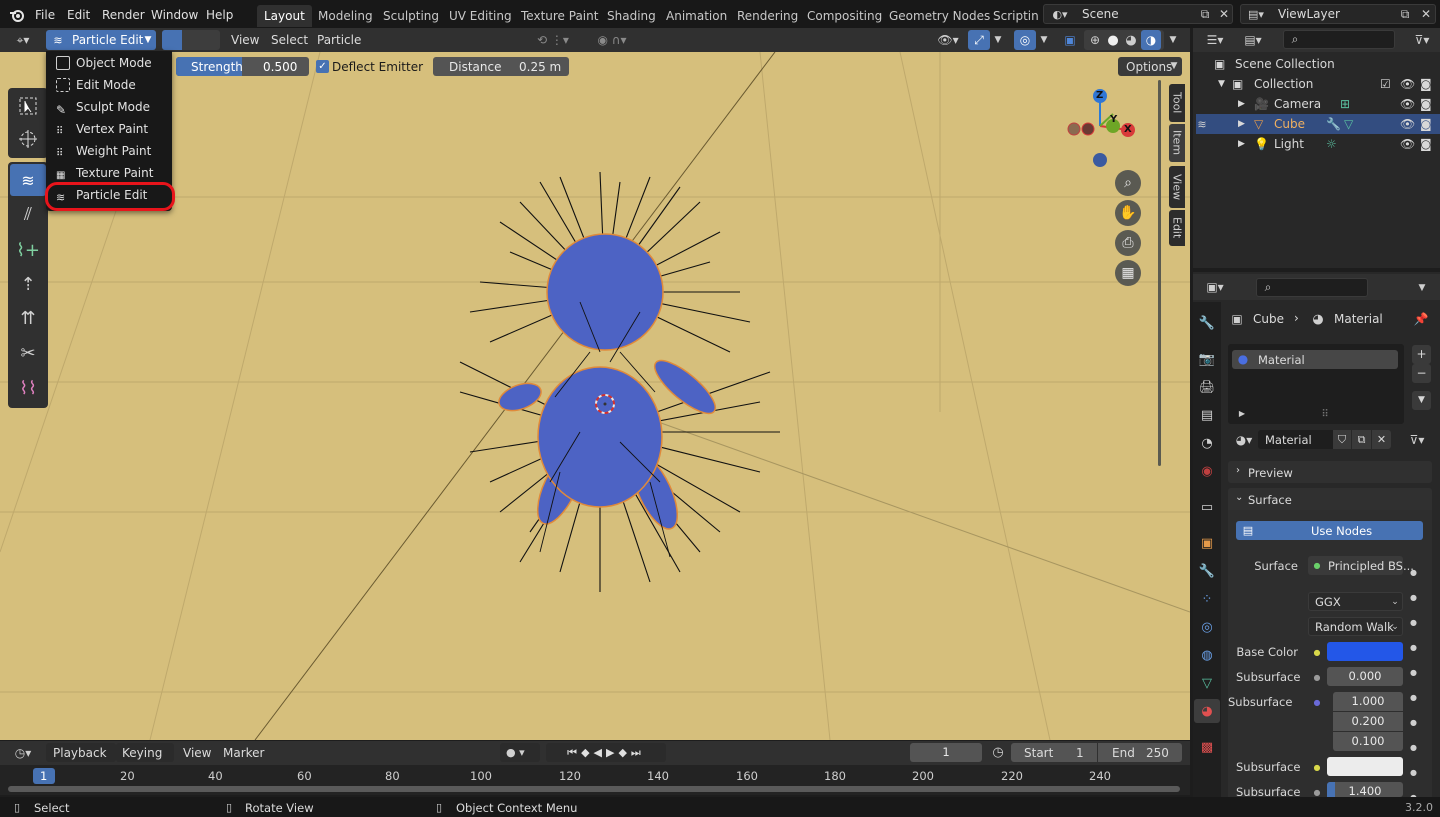 The width and height of the screenshot is (1440, 817). I want to click on menu-render: Render, so click(123, 15).